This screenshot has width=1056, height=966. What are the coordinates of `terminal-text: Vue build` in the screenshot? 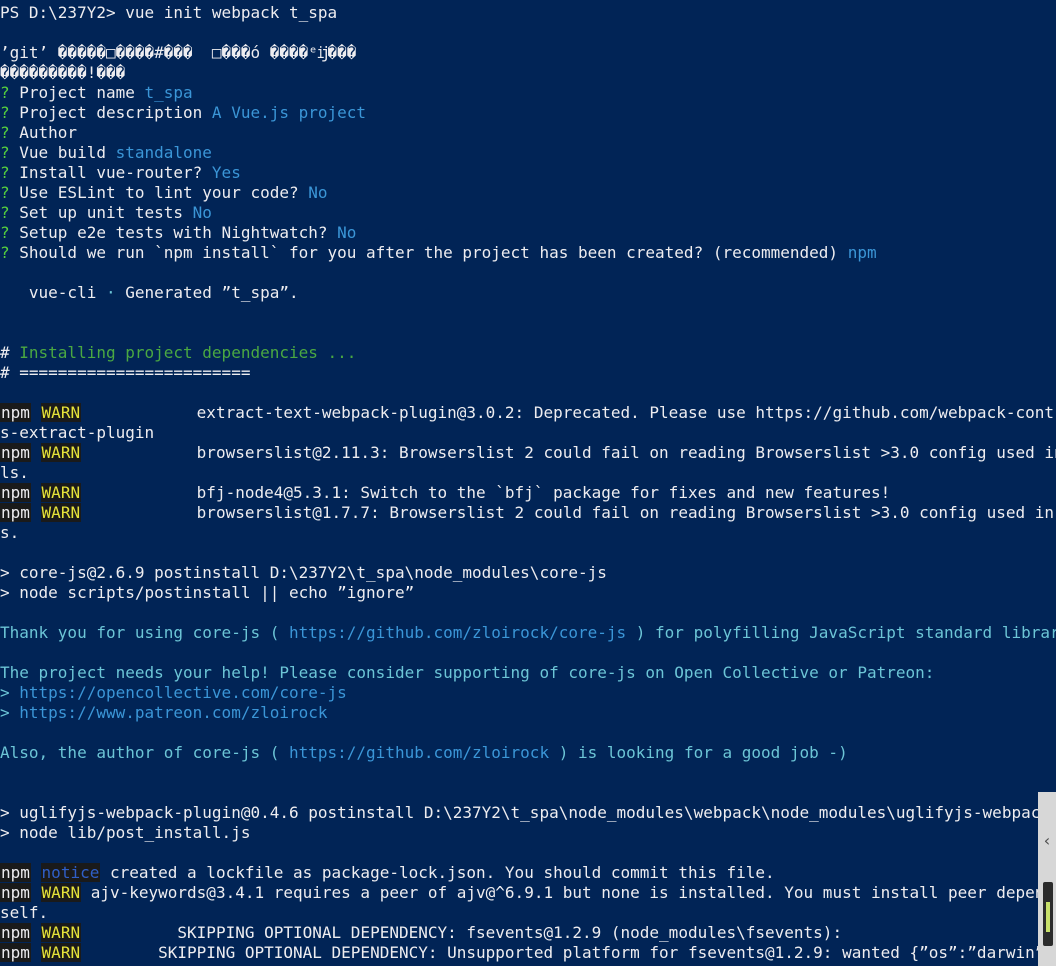 It's located at (67, 152).